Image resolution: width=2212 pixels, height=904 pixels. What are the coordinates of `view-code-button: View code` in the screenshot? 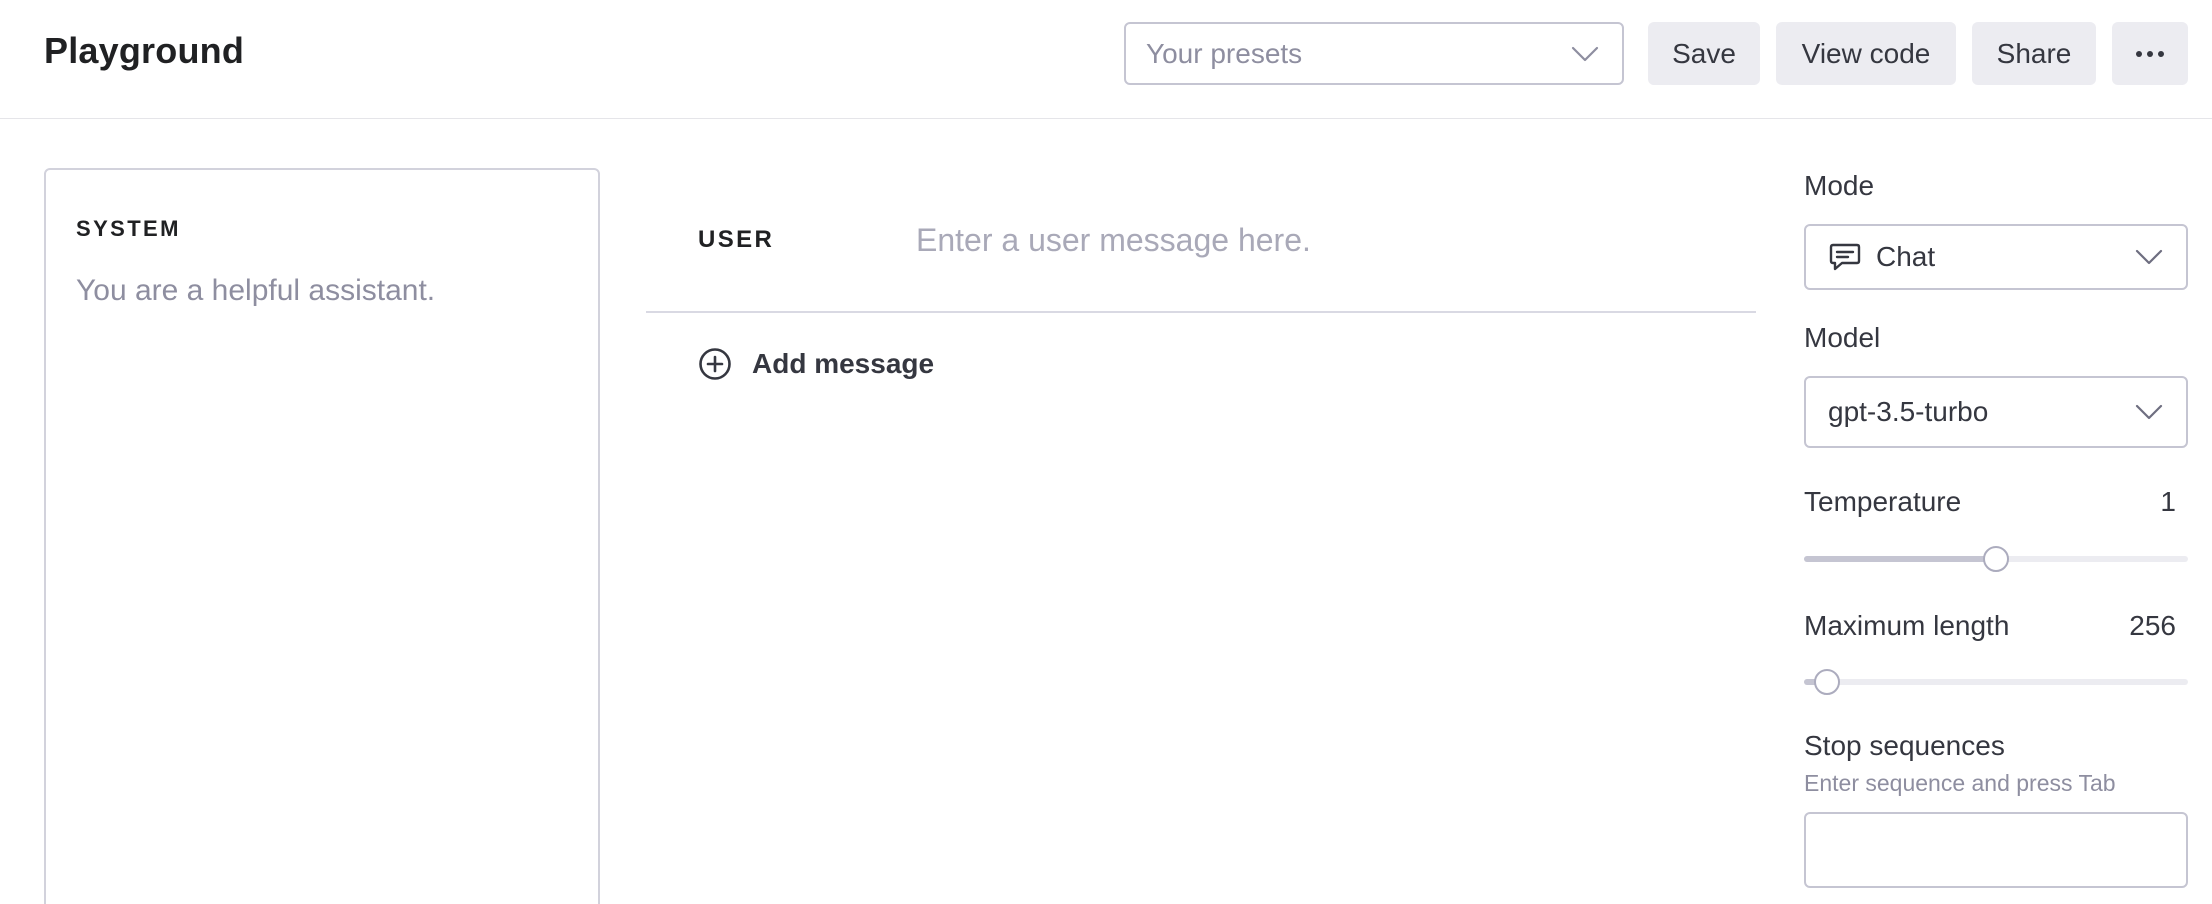 It's located at (1866, 53).